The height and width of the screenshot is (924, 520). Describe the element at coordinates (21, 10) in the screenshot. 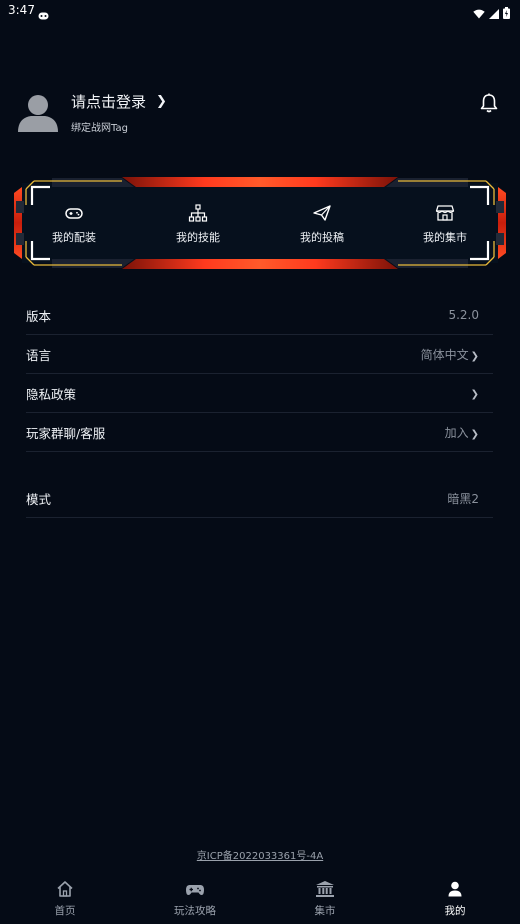

I see `status-time: 3:47` at that location.